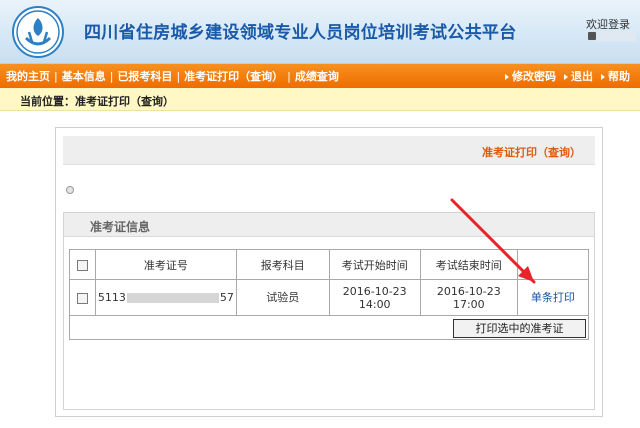 The height and width of the screenshot is (428, 640). I want to click on section-title: 准考证信息, so click(120, 227).